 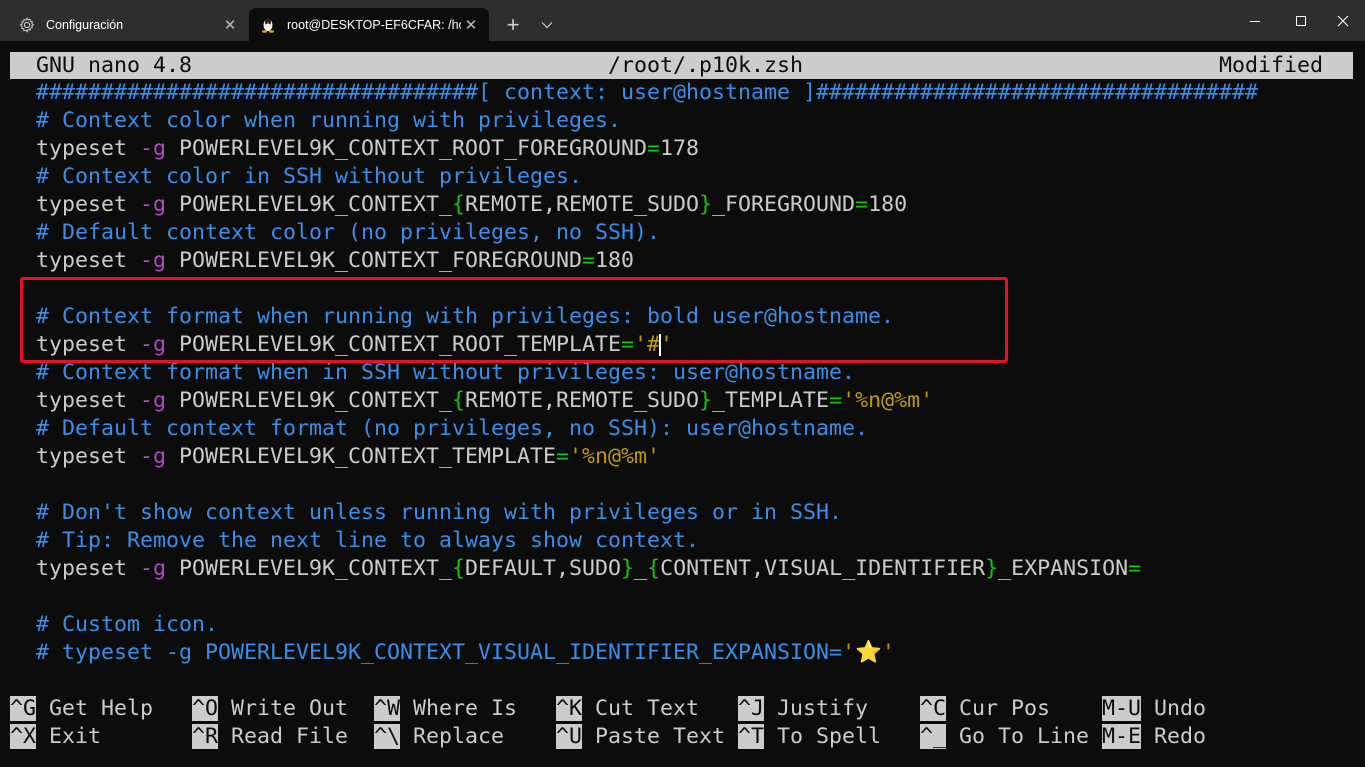 I want to click on shortcut-label: To Spell, so click(x=823, y=736).